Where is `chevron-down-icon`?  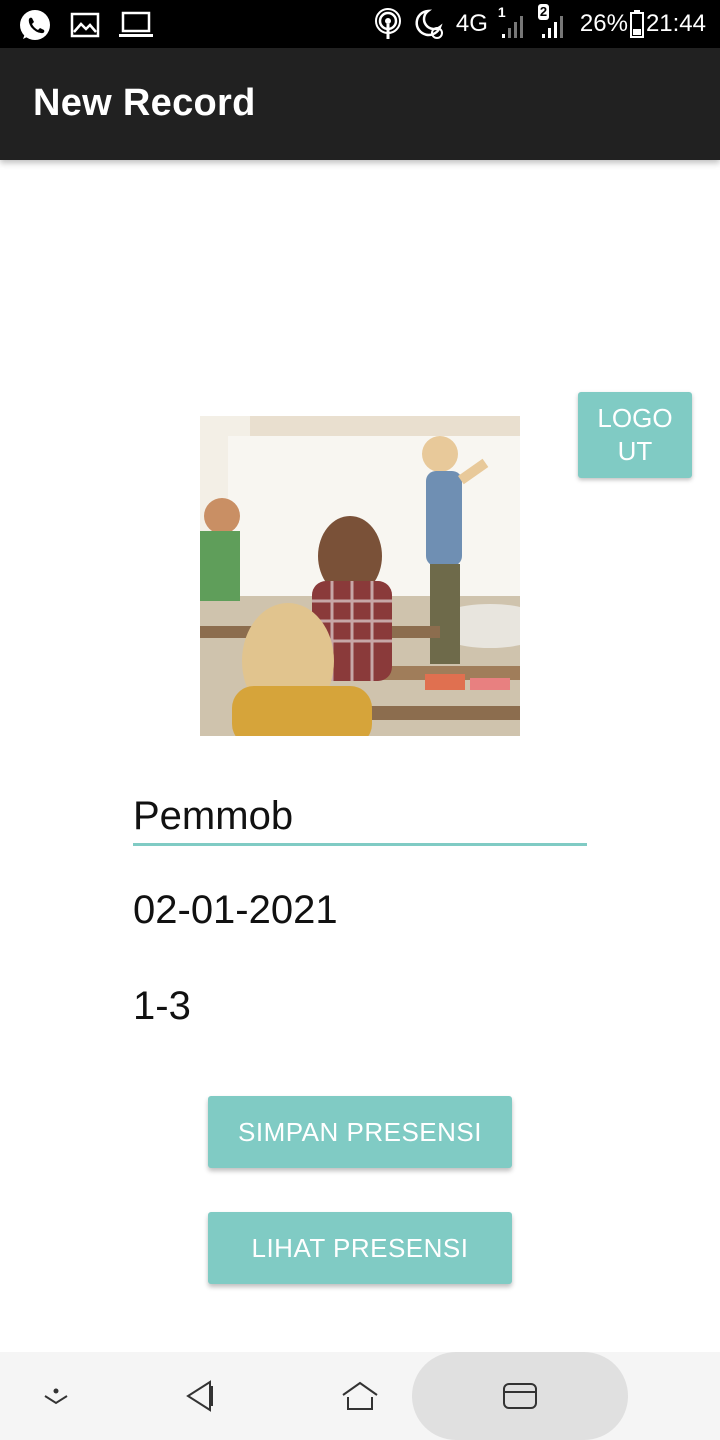 chevron-down-icon is located at coordinates (56, 1396).